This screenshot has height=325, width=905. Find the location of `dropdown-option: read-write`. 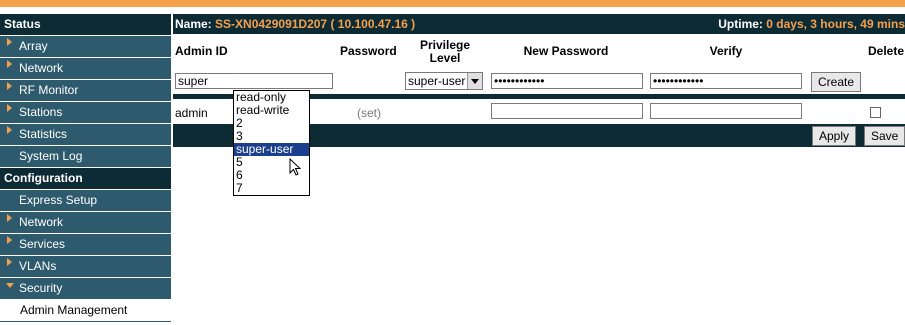

dropdown-option: read-write is located at coordinates (271, 110).